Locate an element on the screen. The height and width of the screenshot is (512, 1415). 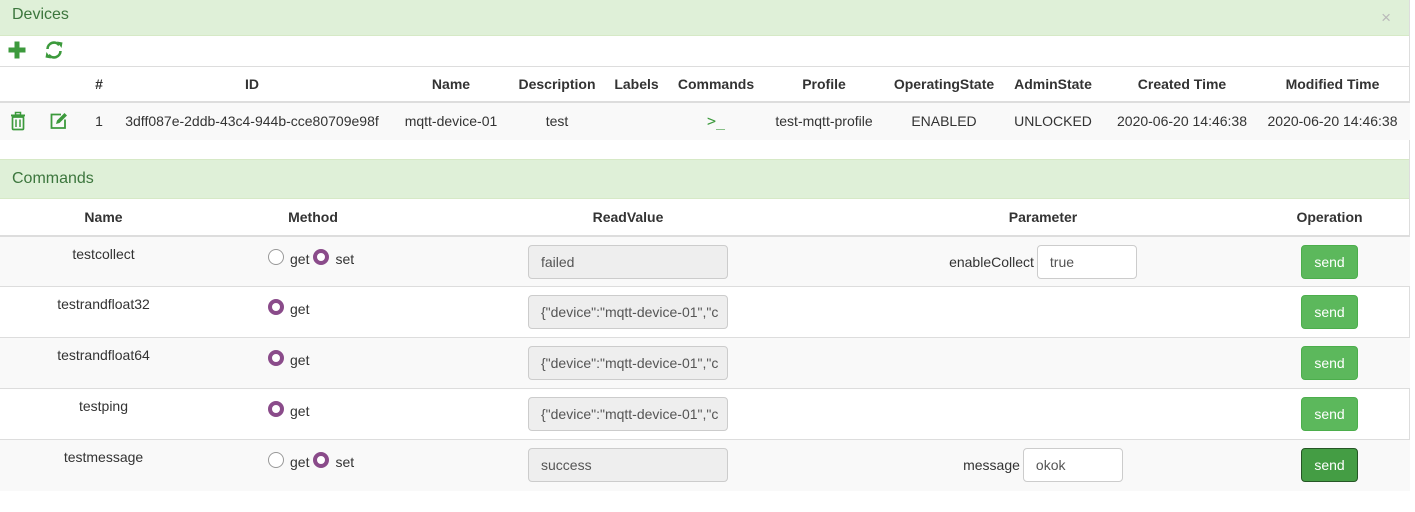
device-modified-time: 2020-06-20 14:46:38 is located at coordinates (1332, 120).